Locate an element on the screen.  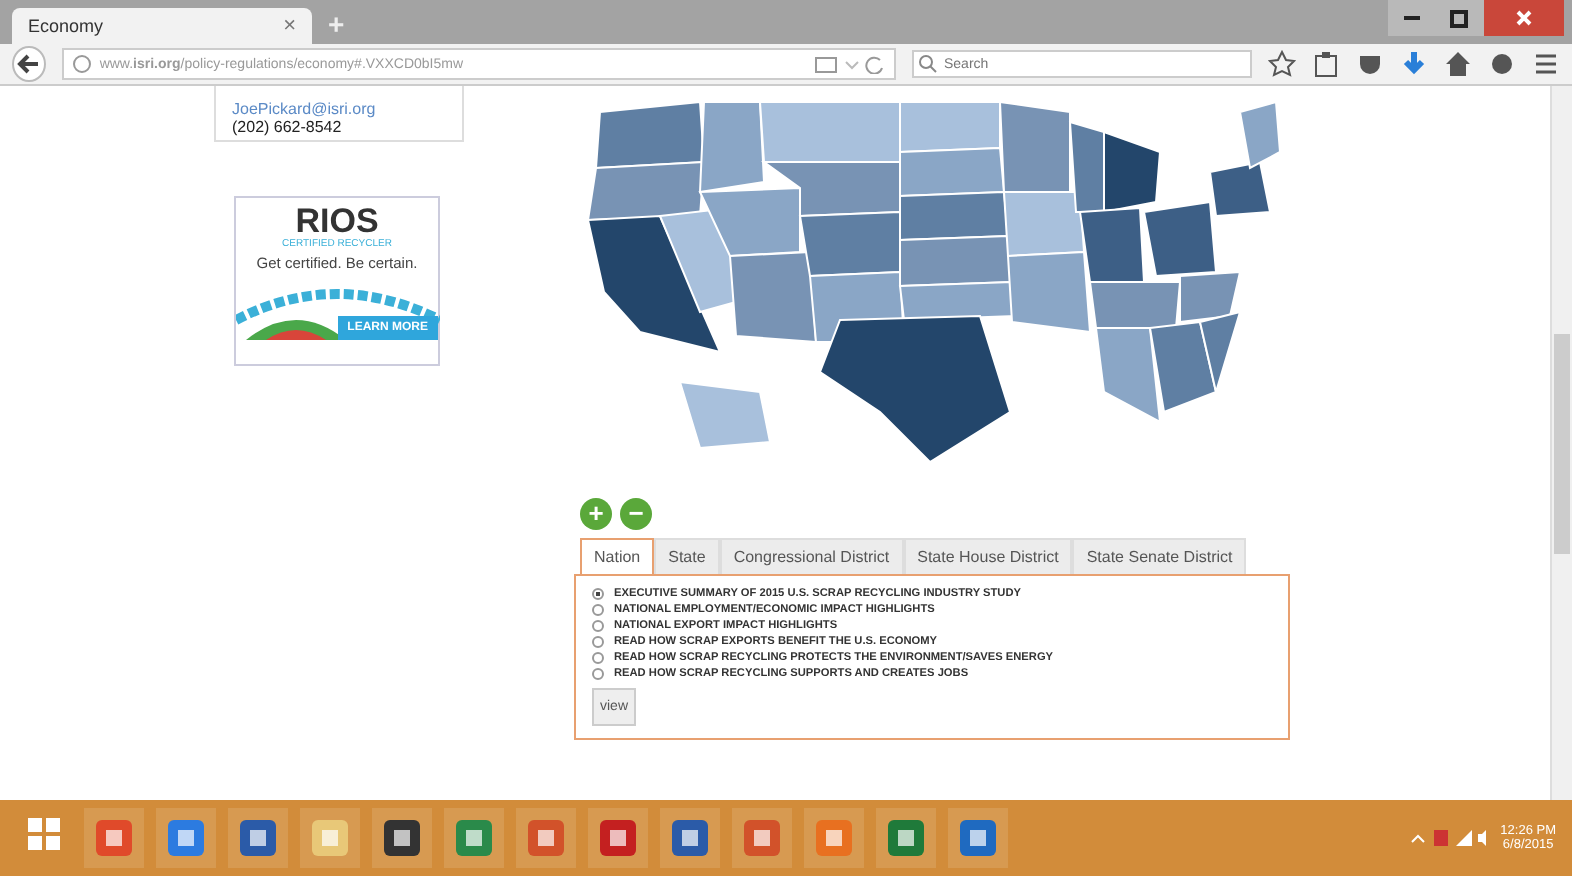
shield-icon is located at coordinates (1370, 64).